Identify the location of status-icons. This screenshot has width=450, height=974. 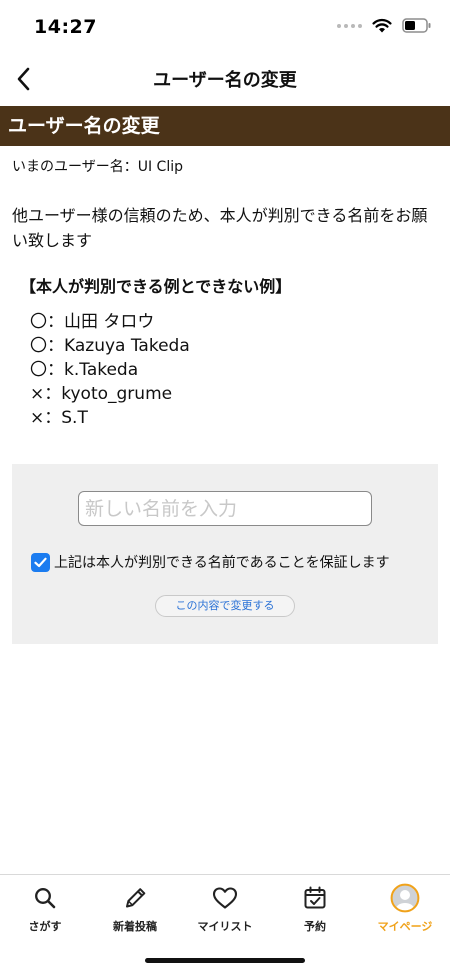
(384, 25).